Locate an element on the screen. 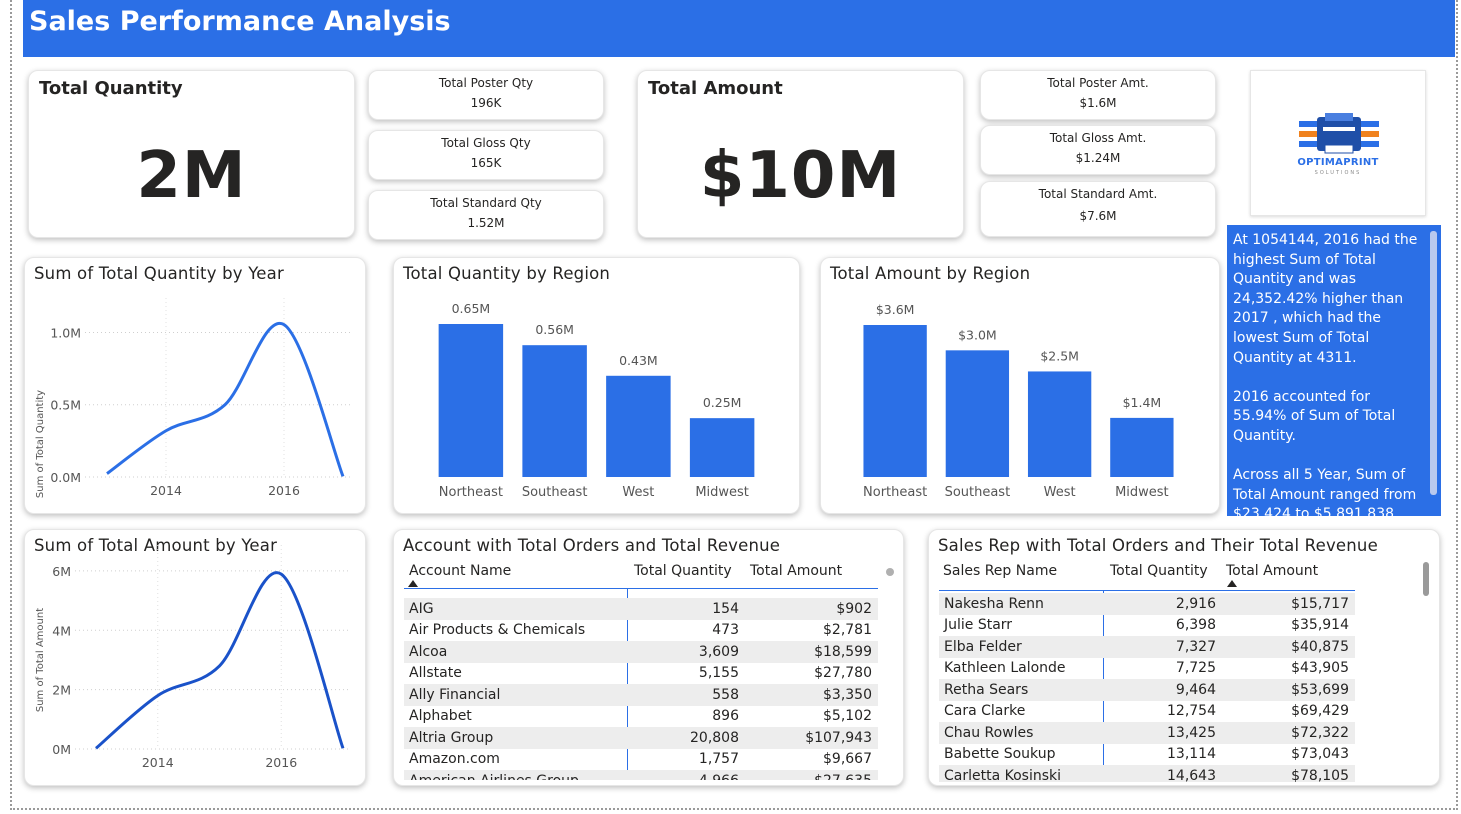 The height and width of the screenshot is (814, 1461). total-amount-label: Total Amount is located at coordinates (715, 88).